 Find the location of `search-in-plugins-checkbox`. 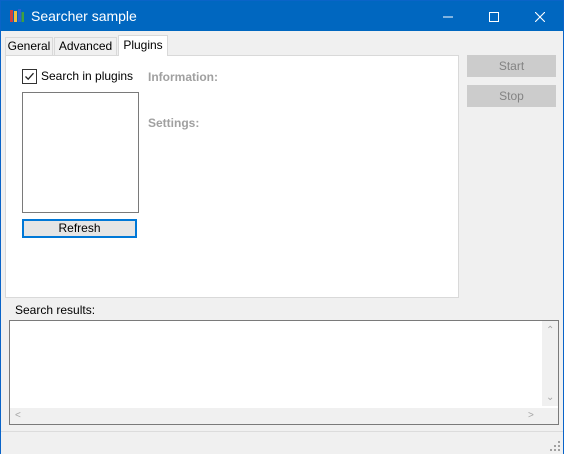

search-in-plugins-checkbox is located at coordinates (29, 76).